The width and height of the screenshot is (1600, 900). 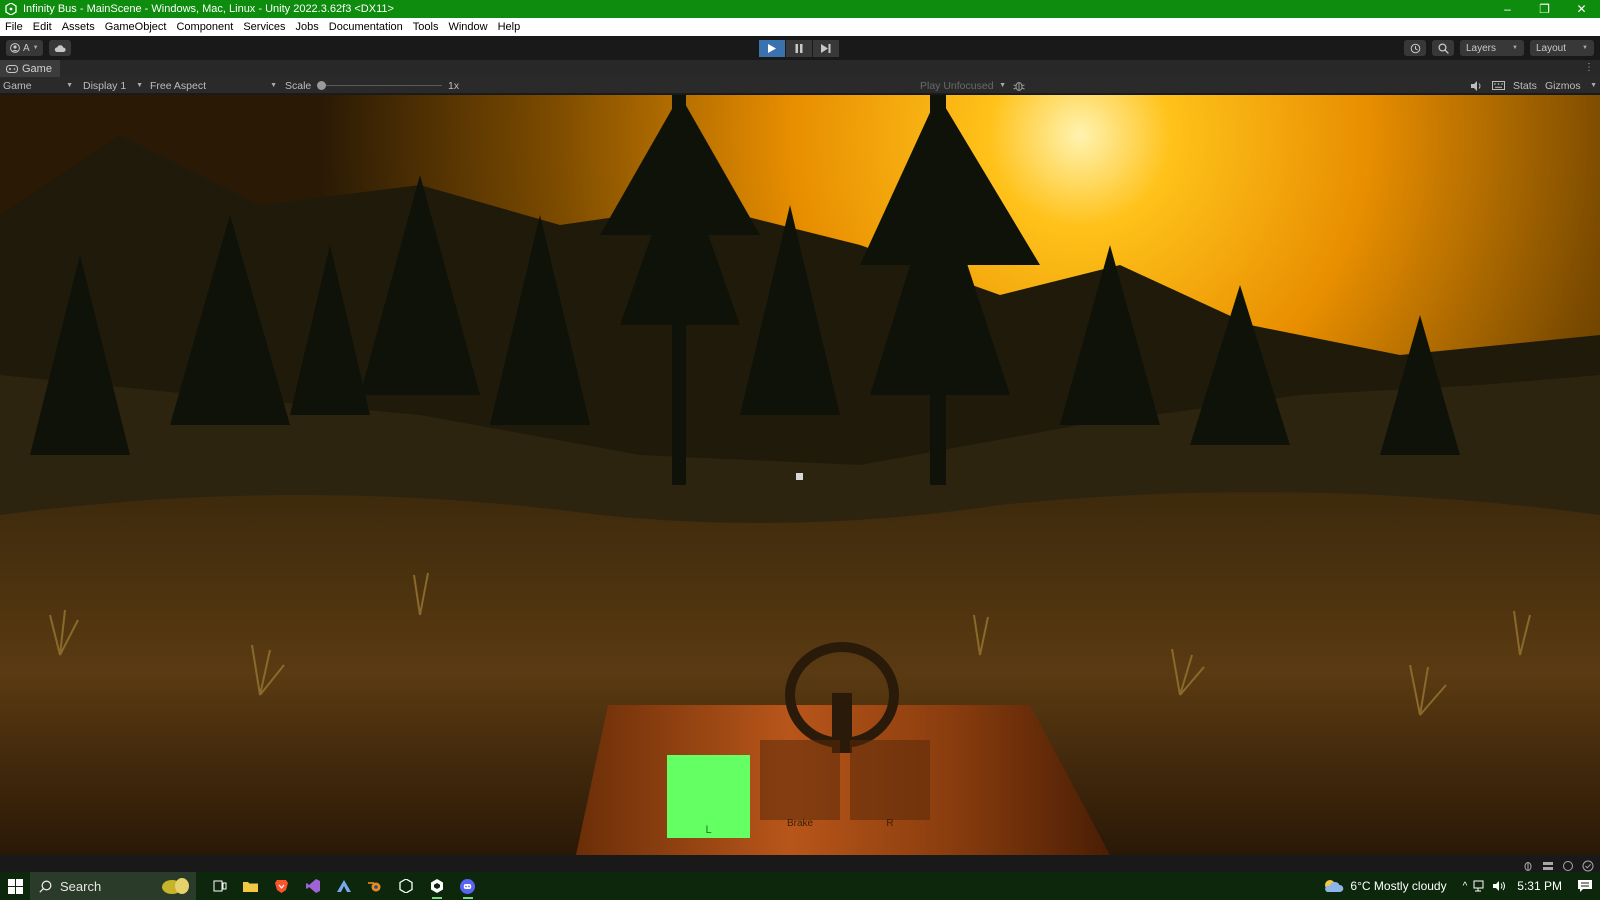 I want to click on gizmos-dropdown: Gizmos ▼, so click(x=1571, y=85).